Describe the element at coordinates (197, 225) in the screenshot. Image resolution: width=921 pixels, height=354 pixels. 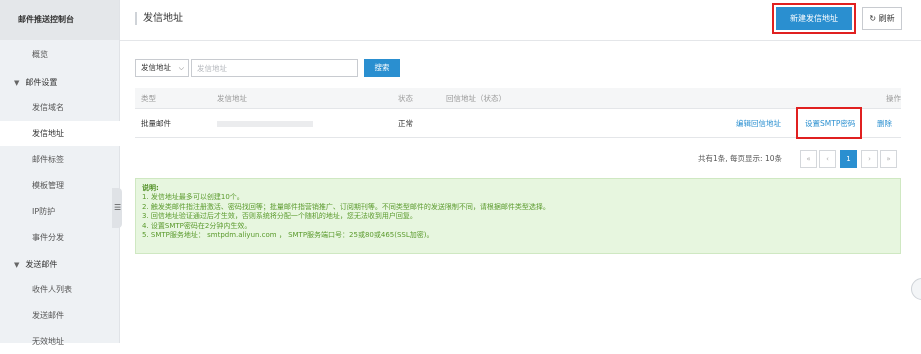
I see `notice-line: 4. 设置SMTP密码在2分钟内生效。` at that location.